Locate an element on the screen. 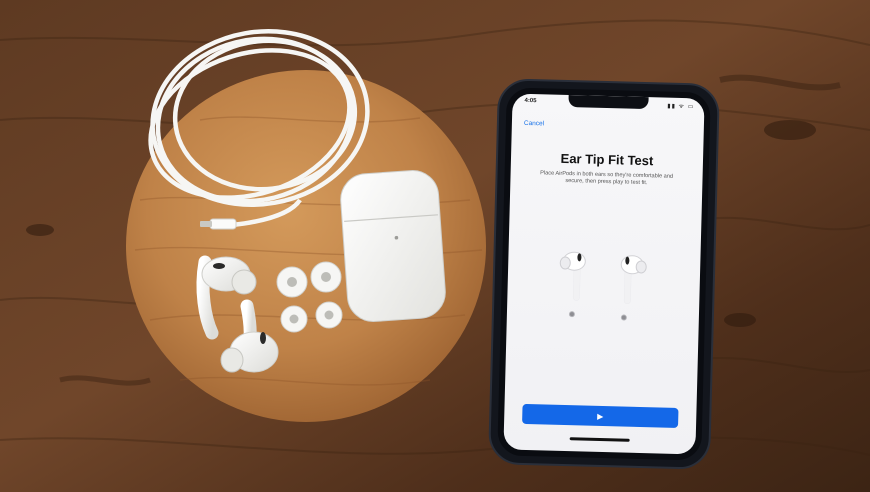 The image size is (870, 492). left-airpod-graphic is located at coordinates (572, 276).